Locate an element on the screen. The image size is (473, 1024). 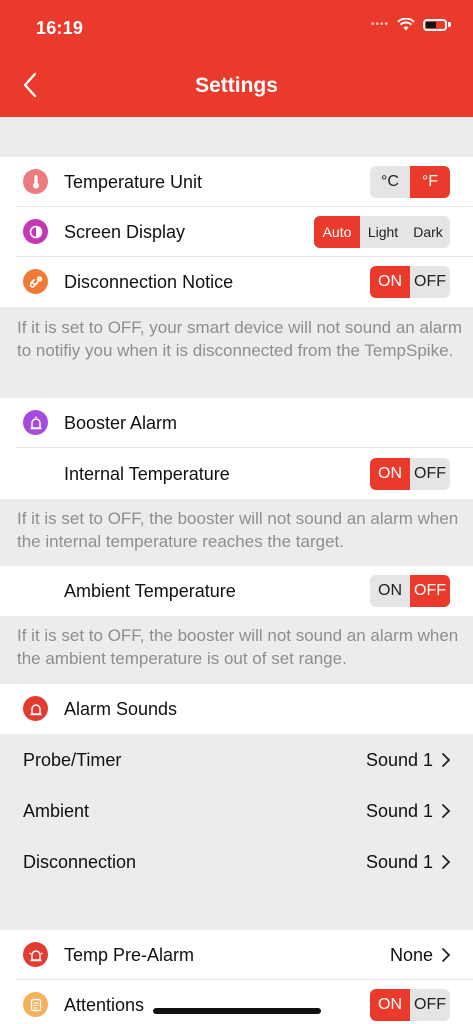
internal-temperature-label: Internal Temperature is located at coordinates (147, 474).